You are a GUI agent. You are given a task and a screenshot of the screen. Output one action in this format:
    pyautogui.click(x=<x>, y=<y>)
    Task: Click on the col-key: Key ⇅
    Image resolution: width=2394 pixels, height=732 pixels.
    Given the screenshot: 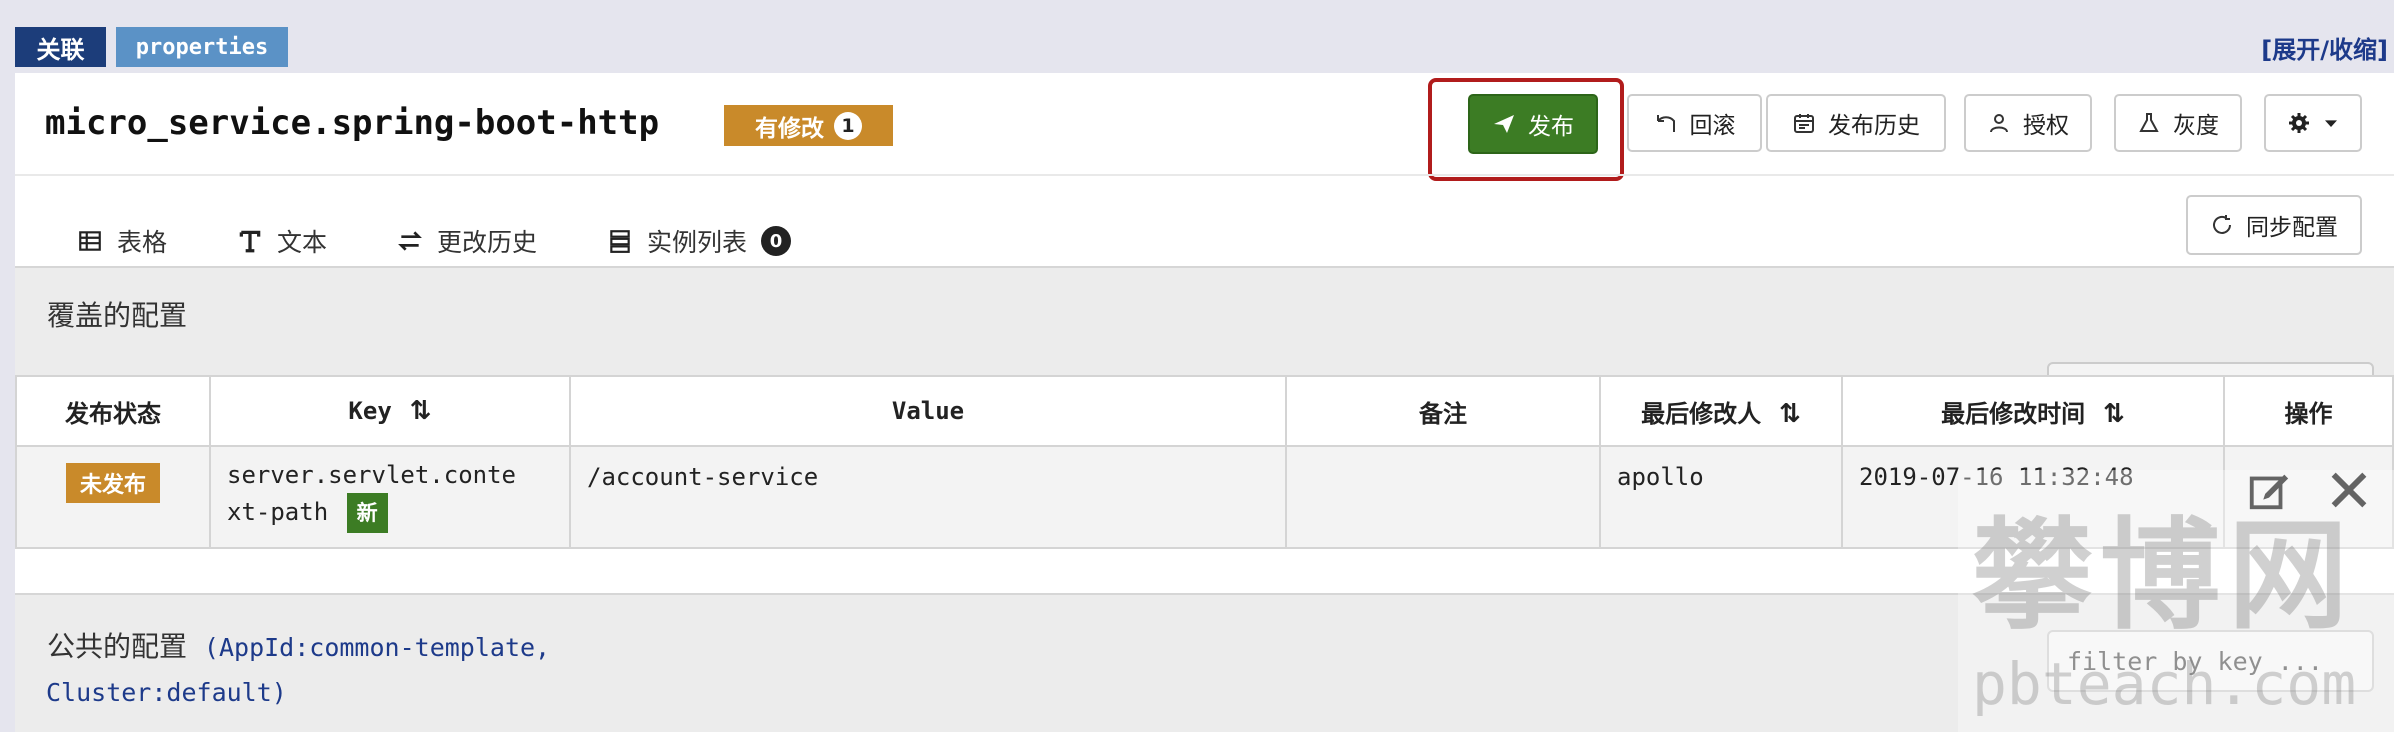 What is the action you would take?
    pyautogui.click(x=390, y=411)
    